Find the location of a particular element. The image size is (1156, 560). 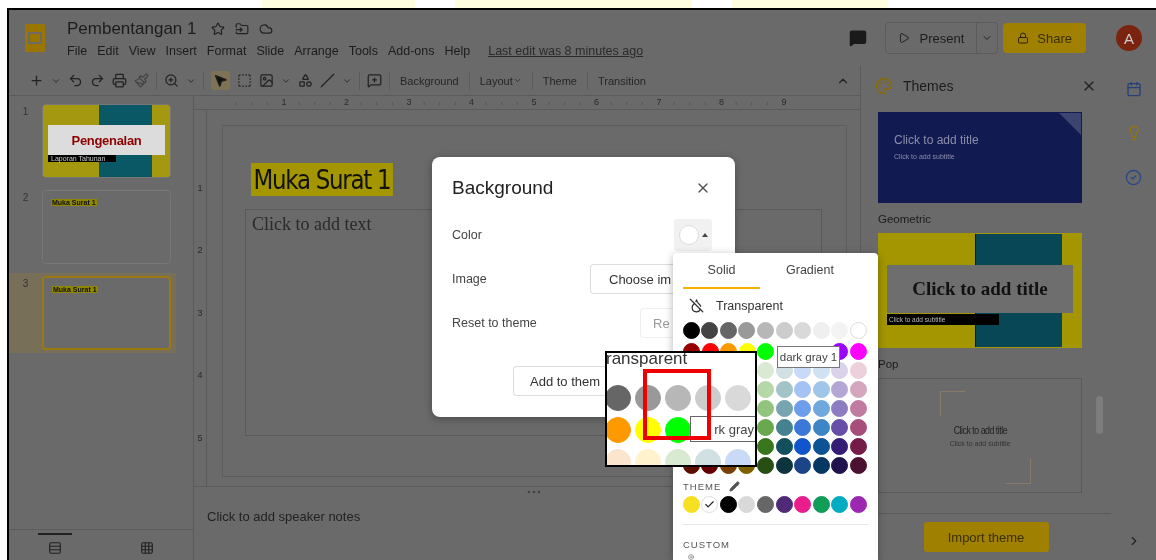

field-label: Image is located at coordinates (470, 279).